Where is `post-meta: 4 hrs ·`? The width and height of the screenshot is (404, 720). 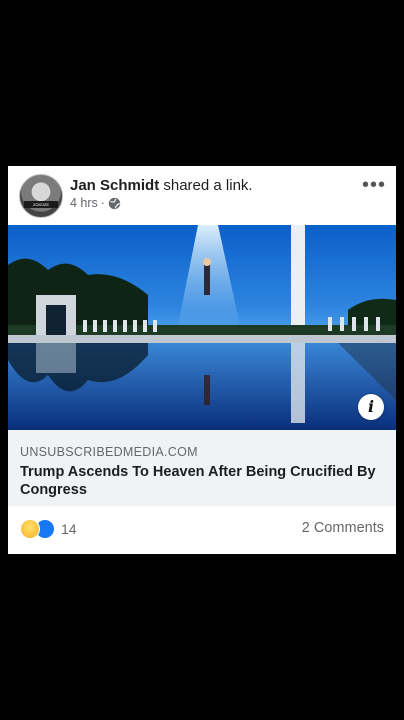 post-meta: 4 hrs · is located at coordinates (95, 203).